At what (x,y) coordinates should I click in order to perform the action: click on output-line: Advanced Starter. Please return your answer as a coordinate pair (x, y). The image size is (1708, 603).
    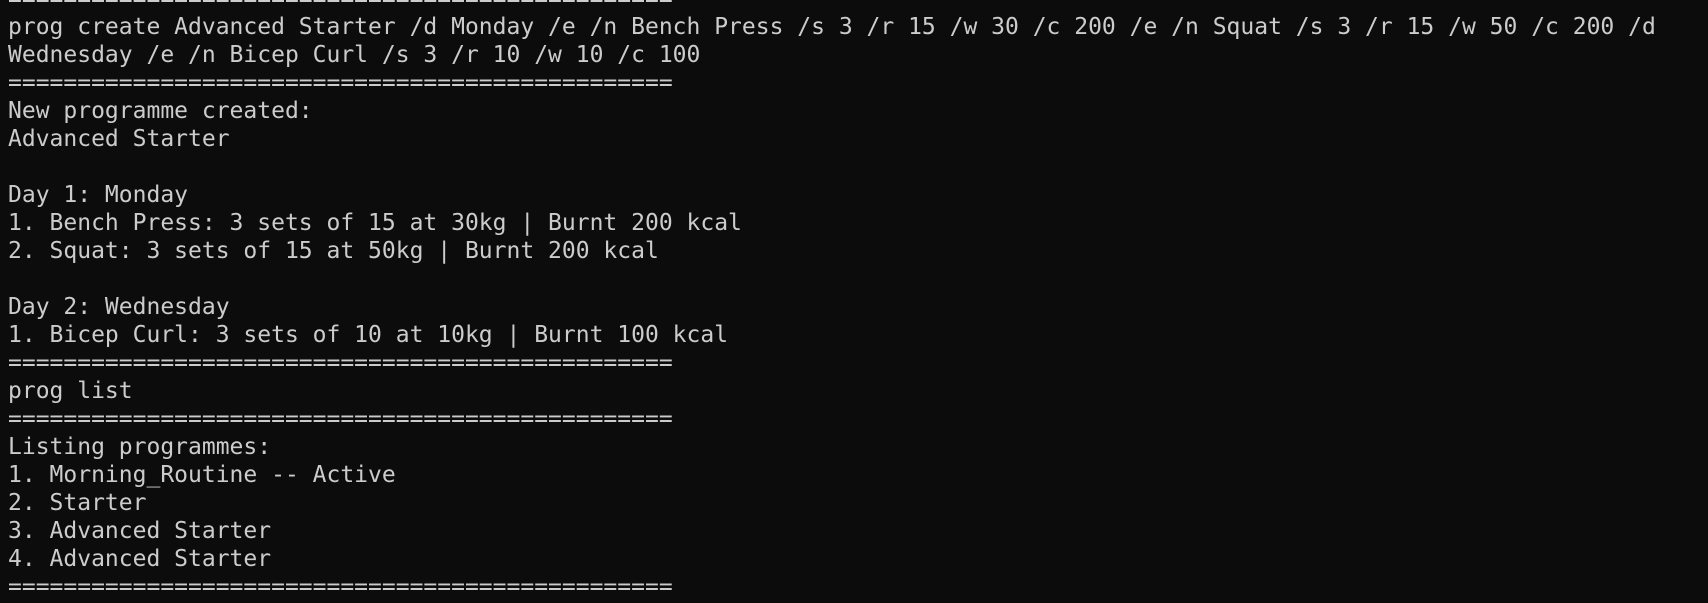
    Looking at the image, I should click on (119, 139).